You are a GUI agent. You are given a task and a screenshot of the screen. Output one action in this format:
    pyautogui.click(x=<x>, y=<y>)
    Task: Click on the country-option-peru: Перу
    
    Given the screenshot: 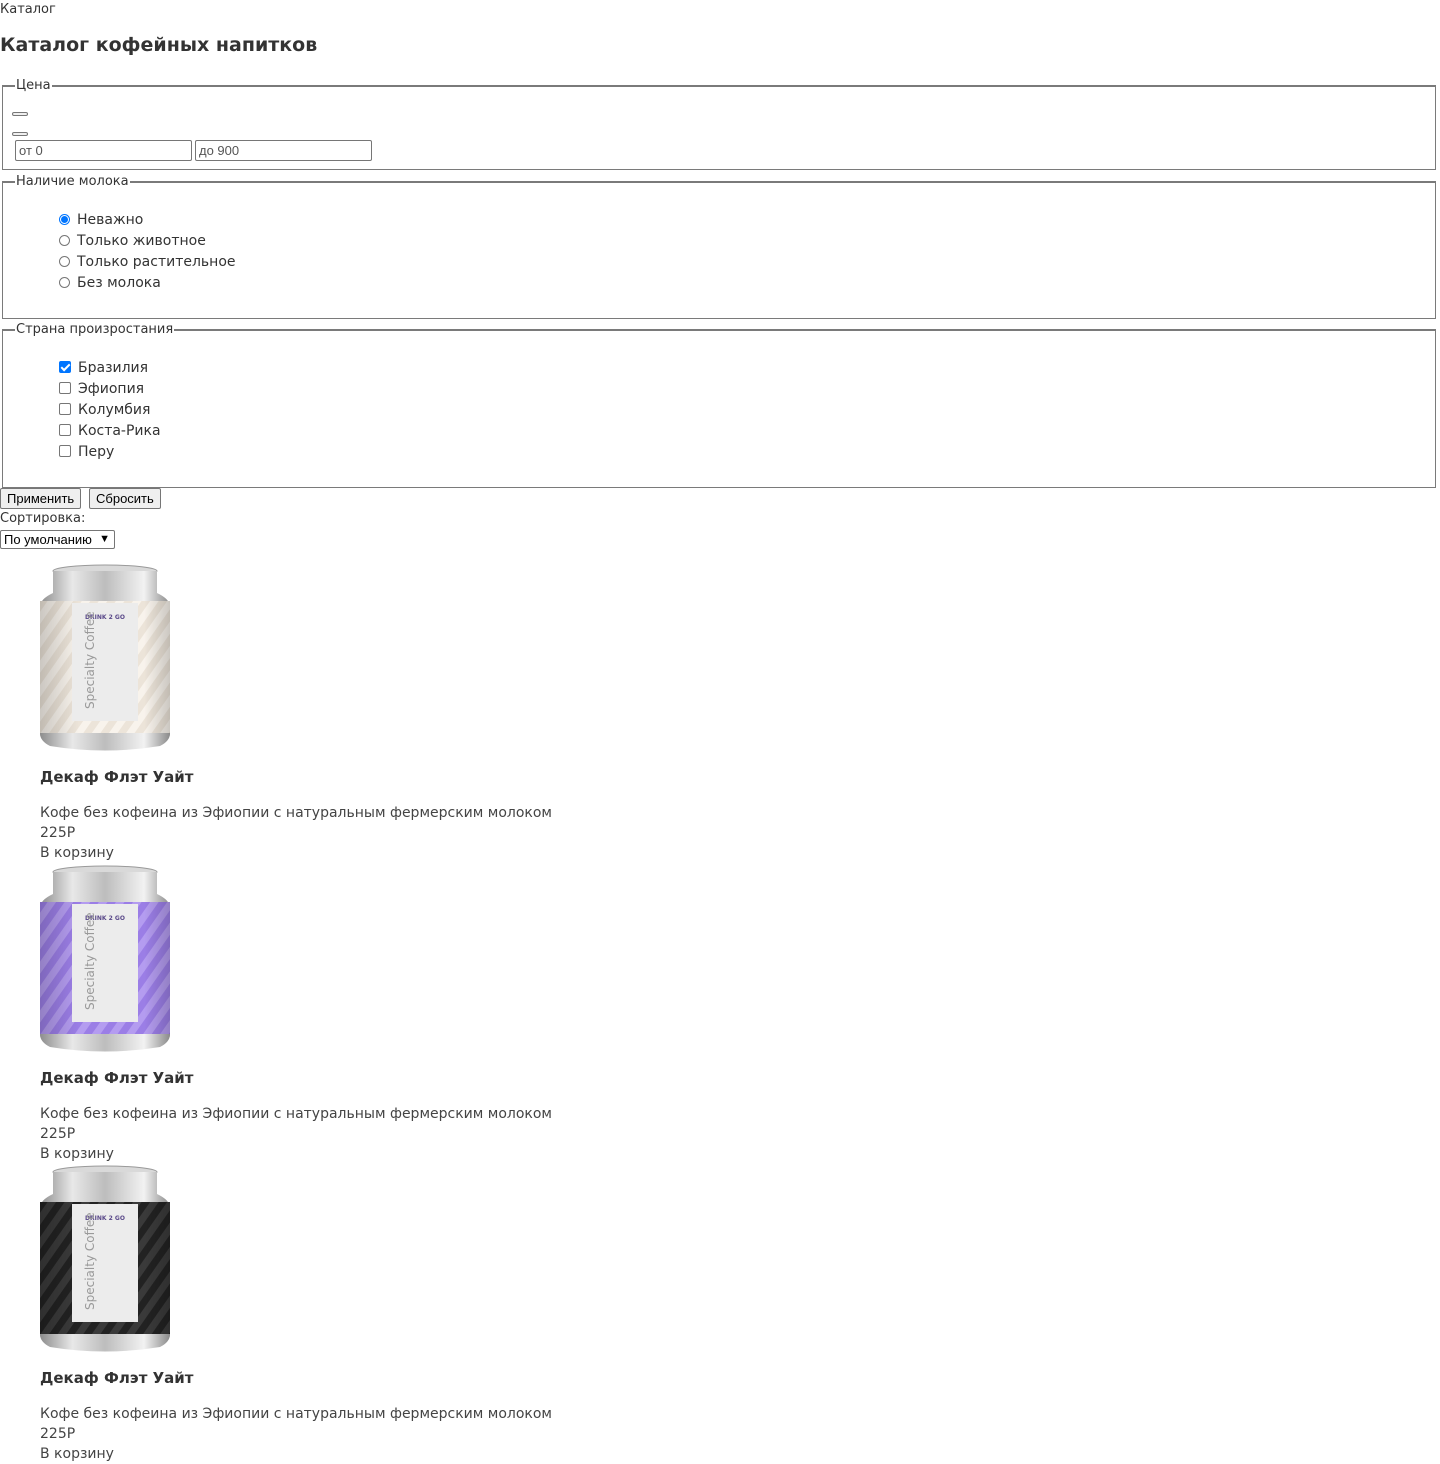 What is the action you would take?
    pyautogui.click(x=86, y=452)
    